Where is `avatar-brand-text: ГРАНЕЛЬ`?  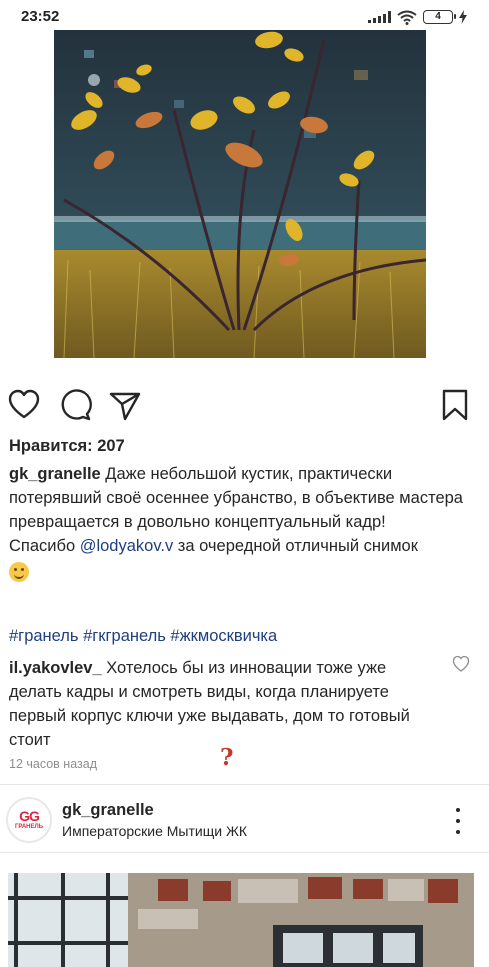 avatar-brand-text: ГРАНЕЛЬ is located at coordinates (29, 827).